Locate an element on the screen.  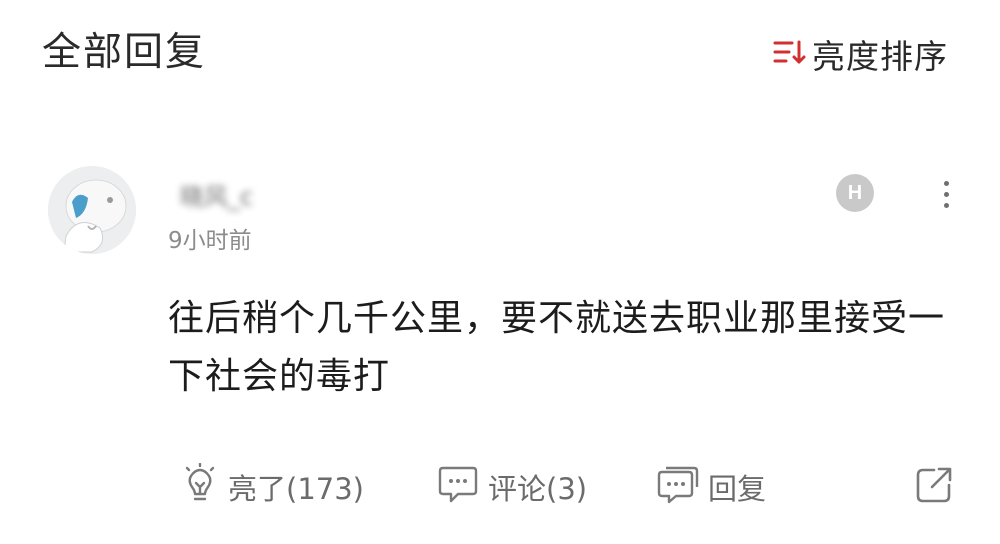
sort-label: 亮度排序 is located at coordinates (880, 56).